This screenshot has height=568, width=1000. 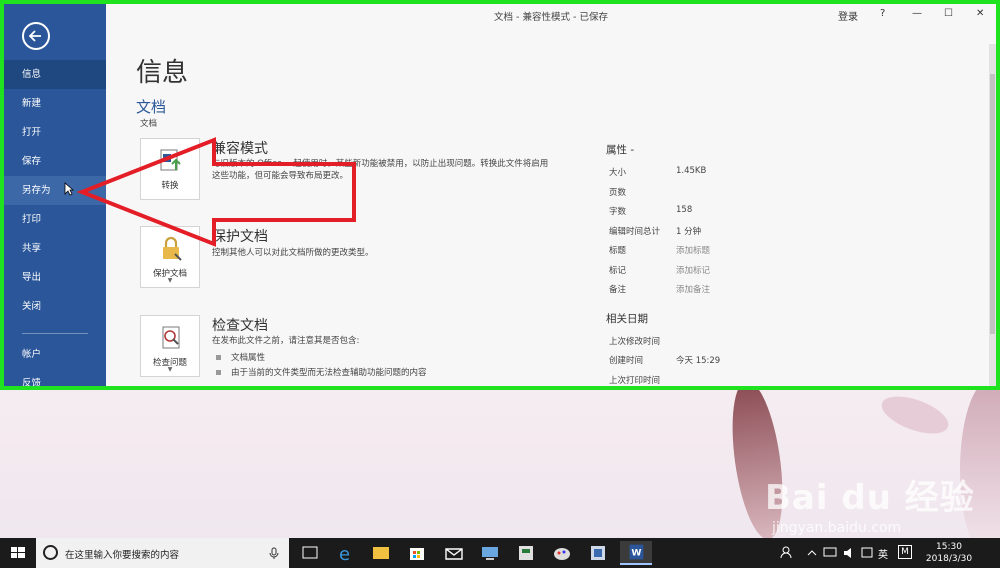 I want to click on window-title: 文档 - 兼容性模式 - 已保存, so click(x=551, y=17).